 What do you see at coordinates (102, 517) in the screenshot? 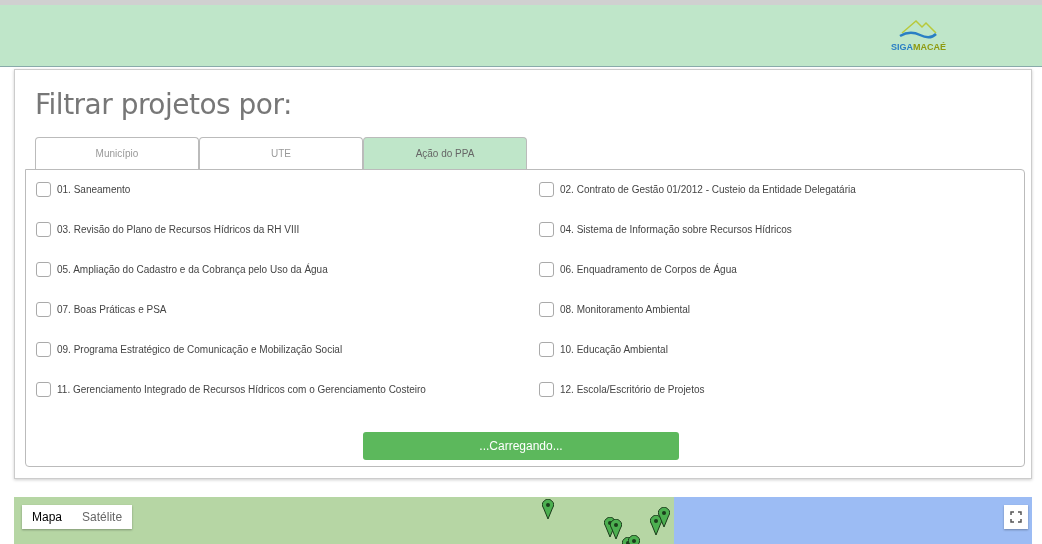
I see `map-type-button: Satélite` at bounding box center [102, 517].